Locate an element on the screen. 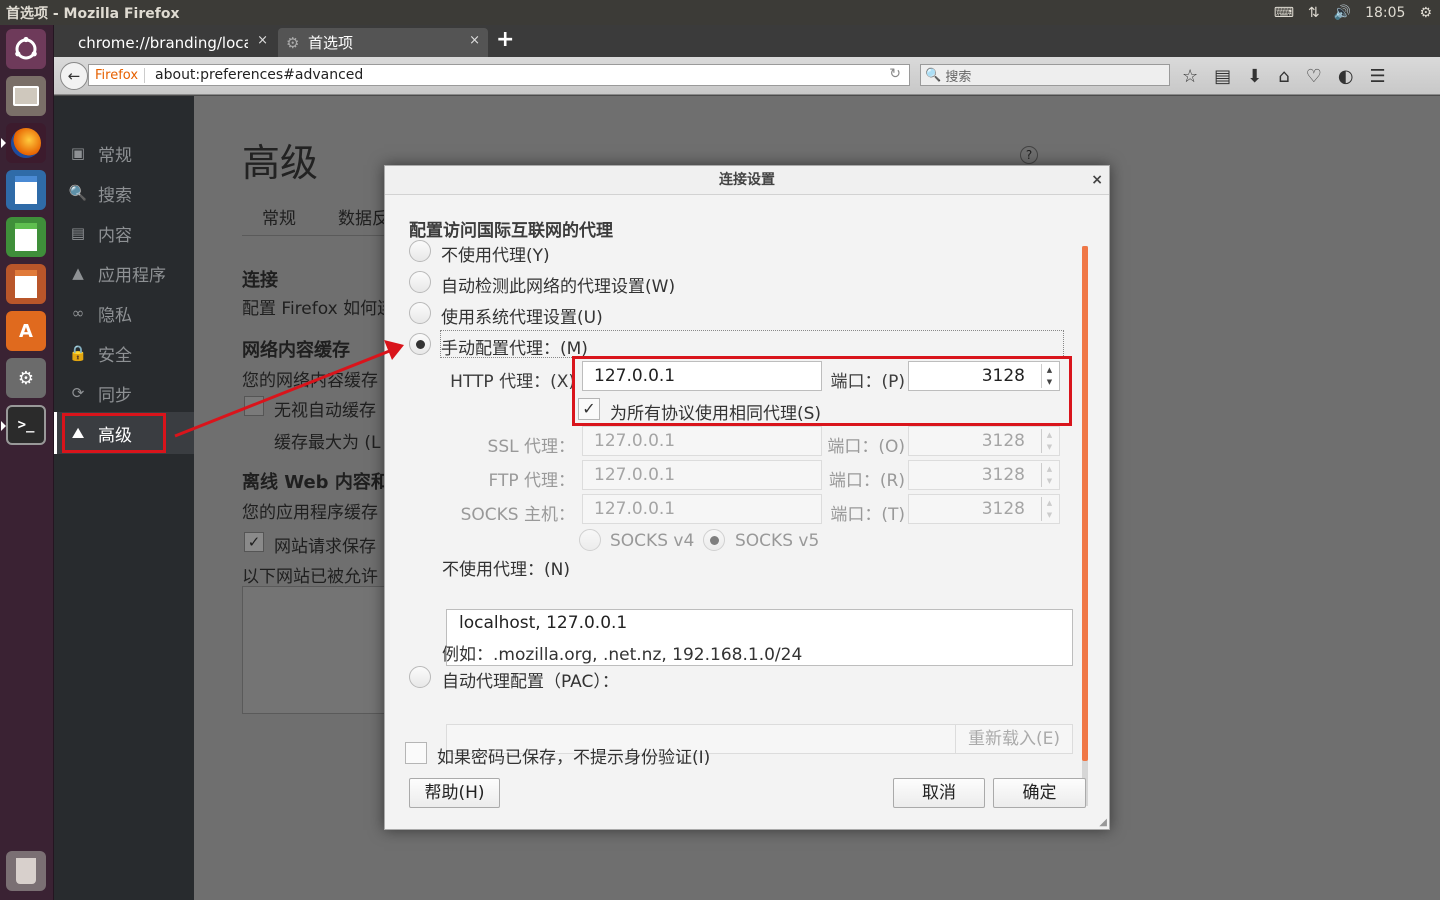 The width and height of the screenshot is (1440, 900). socks-host-input: 127.0.0.1 is located at coordinates (702, 509).